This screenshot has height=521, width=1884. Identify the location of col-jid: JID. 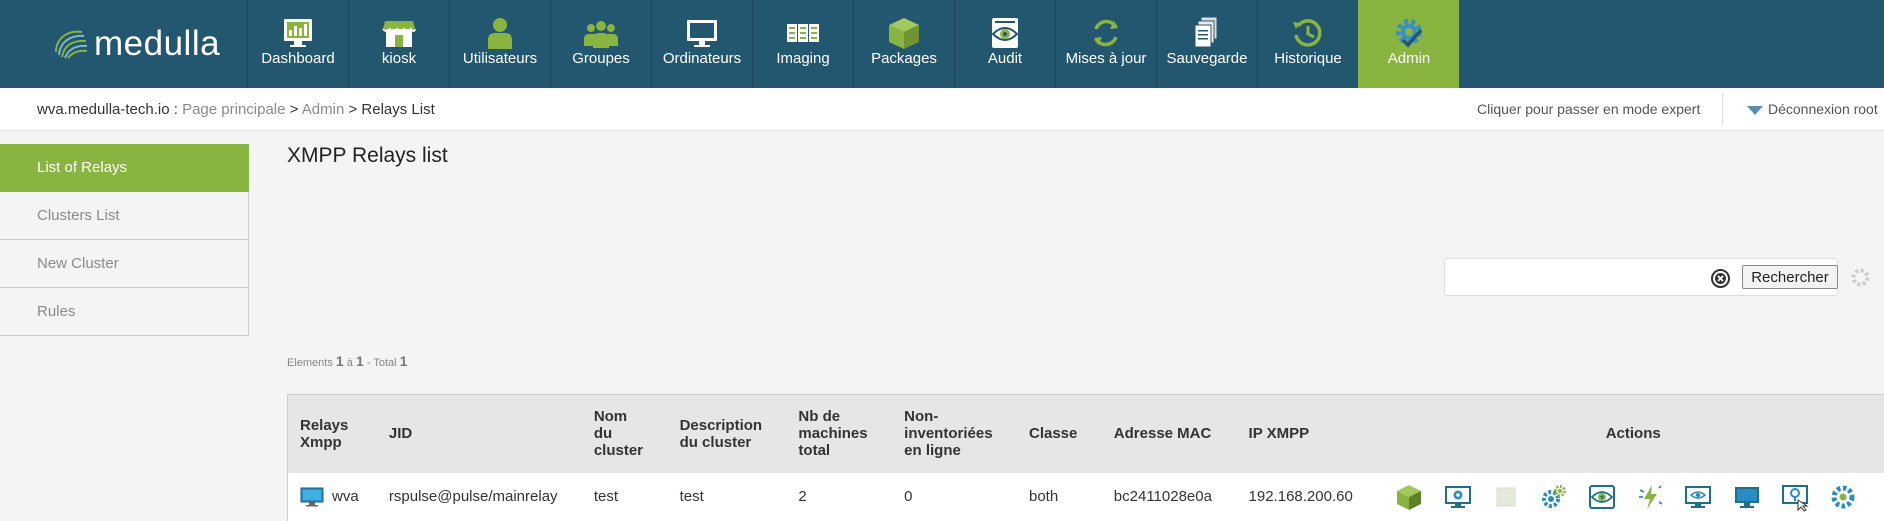
(479, 433).